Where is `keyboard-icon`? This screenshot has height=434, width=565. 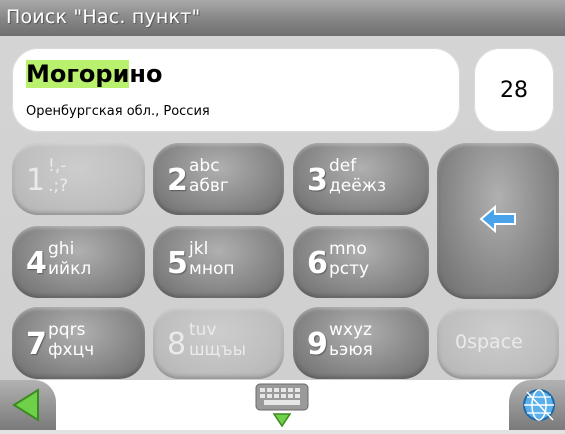 keyboard-icon is located at coordinates (282, 405).